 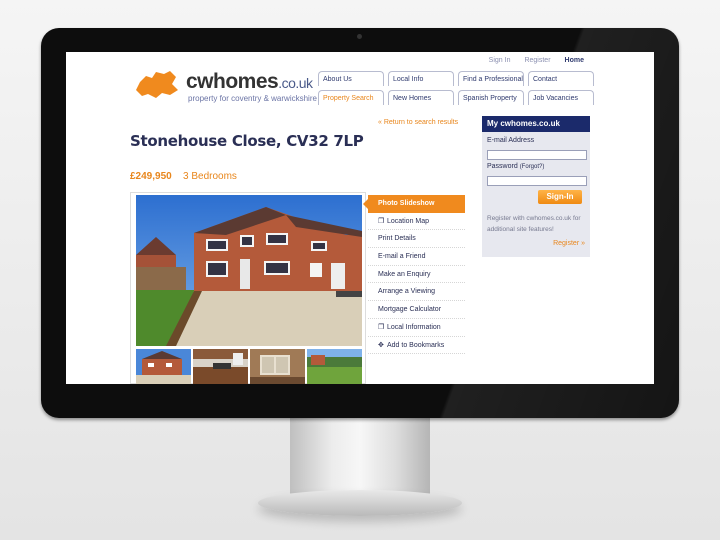 I want to click on sign-in-link: Sign In, so click(x=500, y=60).